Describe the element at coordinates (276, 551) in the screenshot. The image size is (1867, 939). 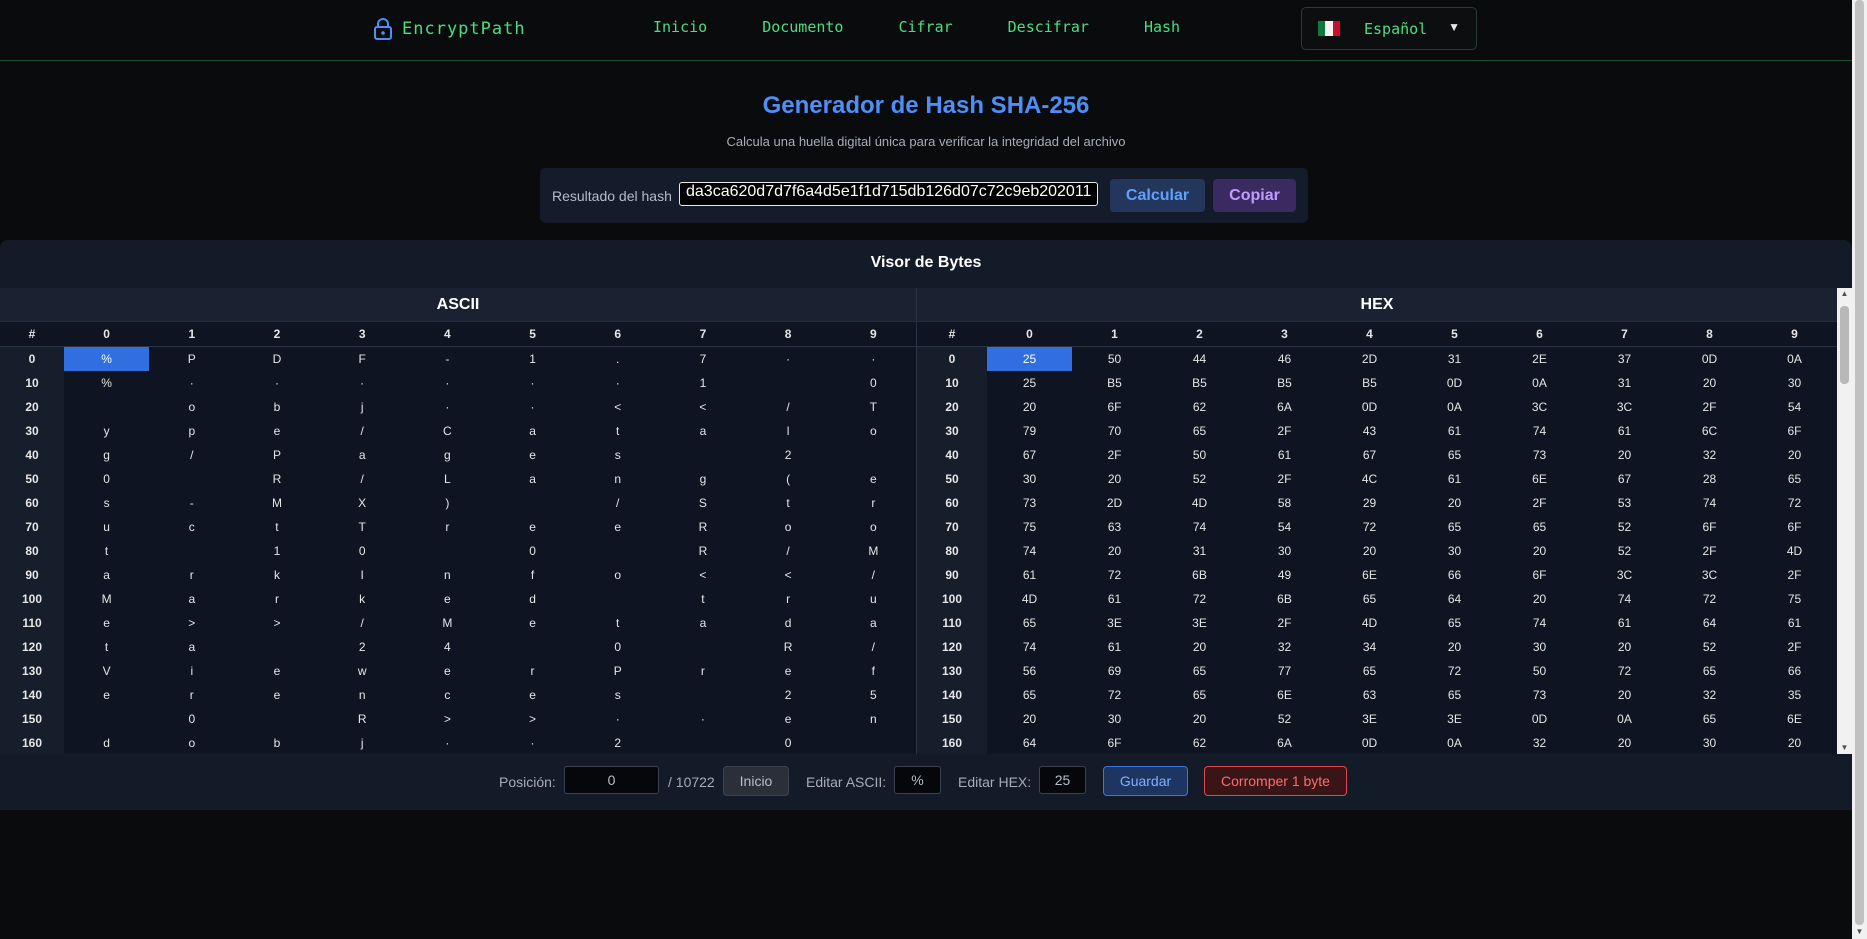
I see `ascii-byte-cell: 1` at that location.